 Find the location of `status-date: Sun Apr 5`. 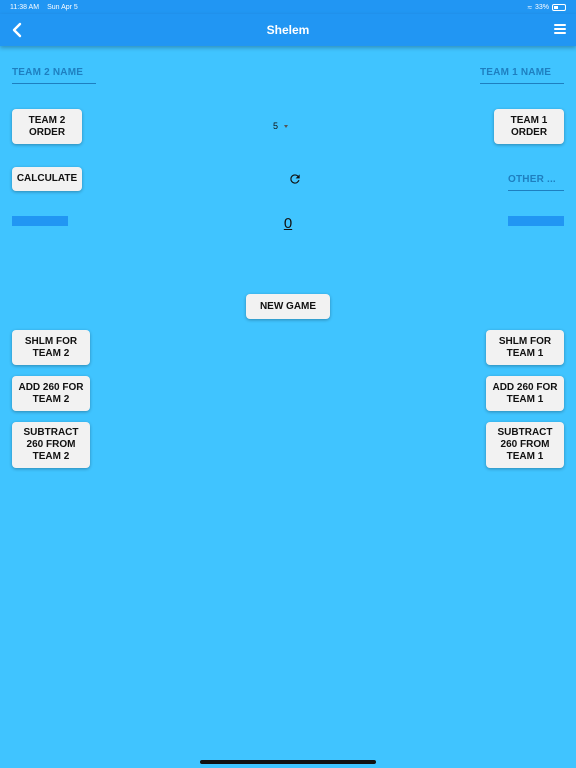

status-date: Sun Apr 5 is located at coordinates (62, 7).